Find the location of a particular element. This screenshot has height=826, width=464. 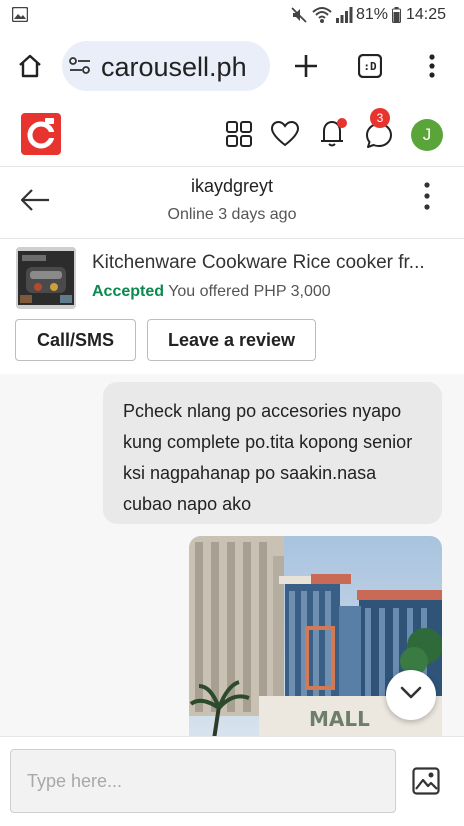

svg-text: :D is located at coordinates (370, 66).